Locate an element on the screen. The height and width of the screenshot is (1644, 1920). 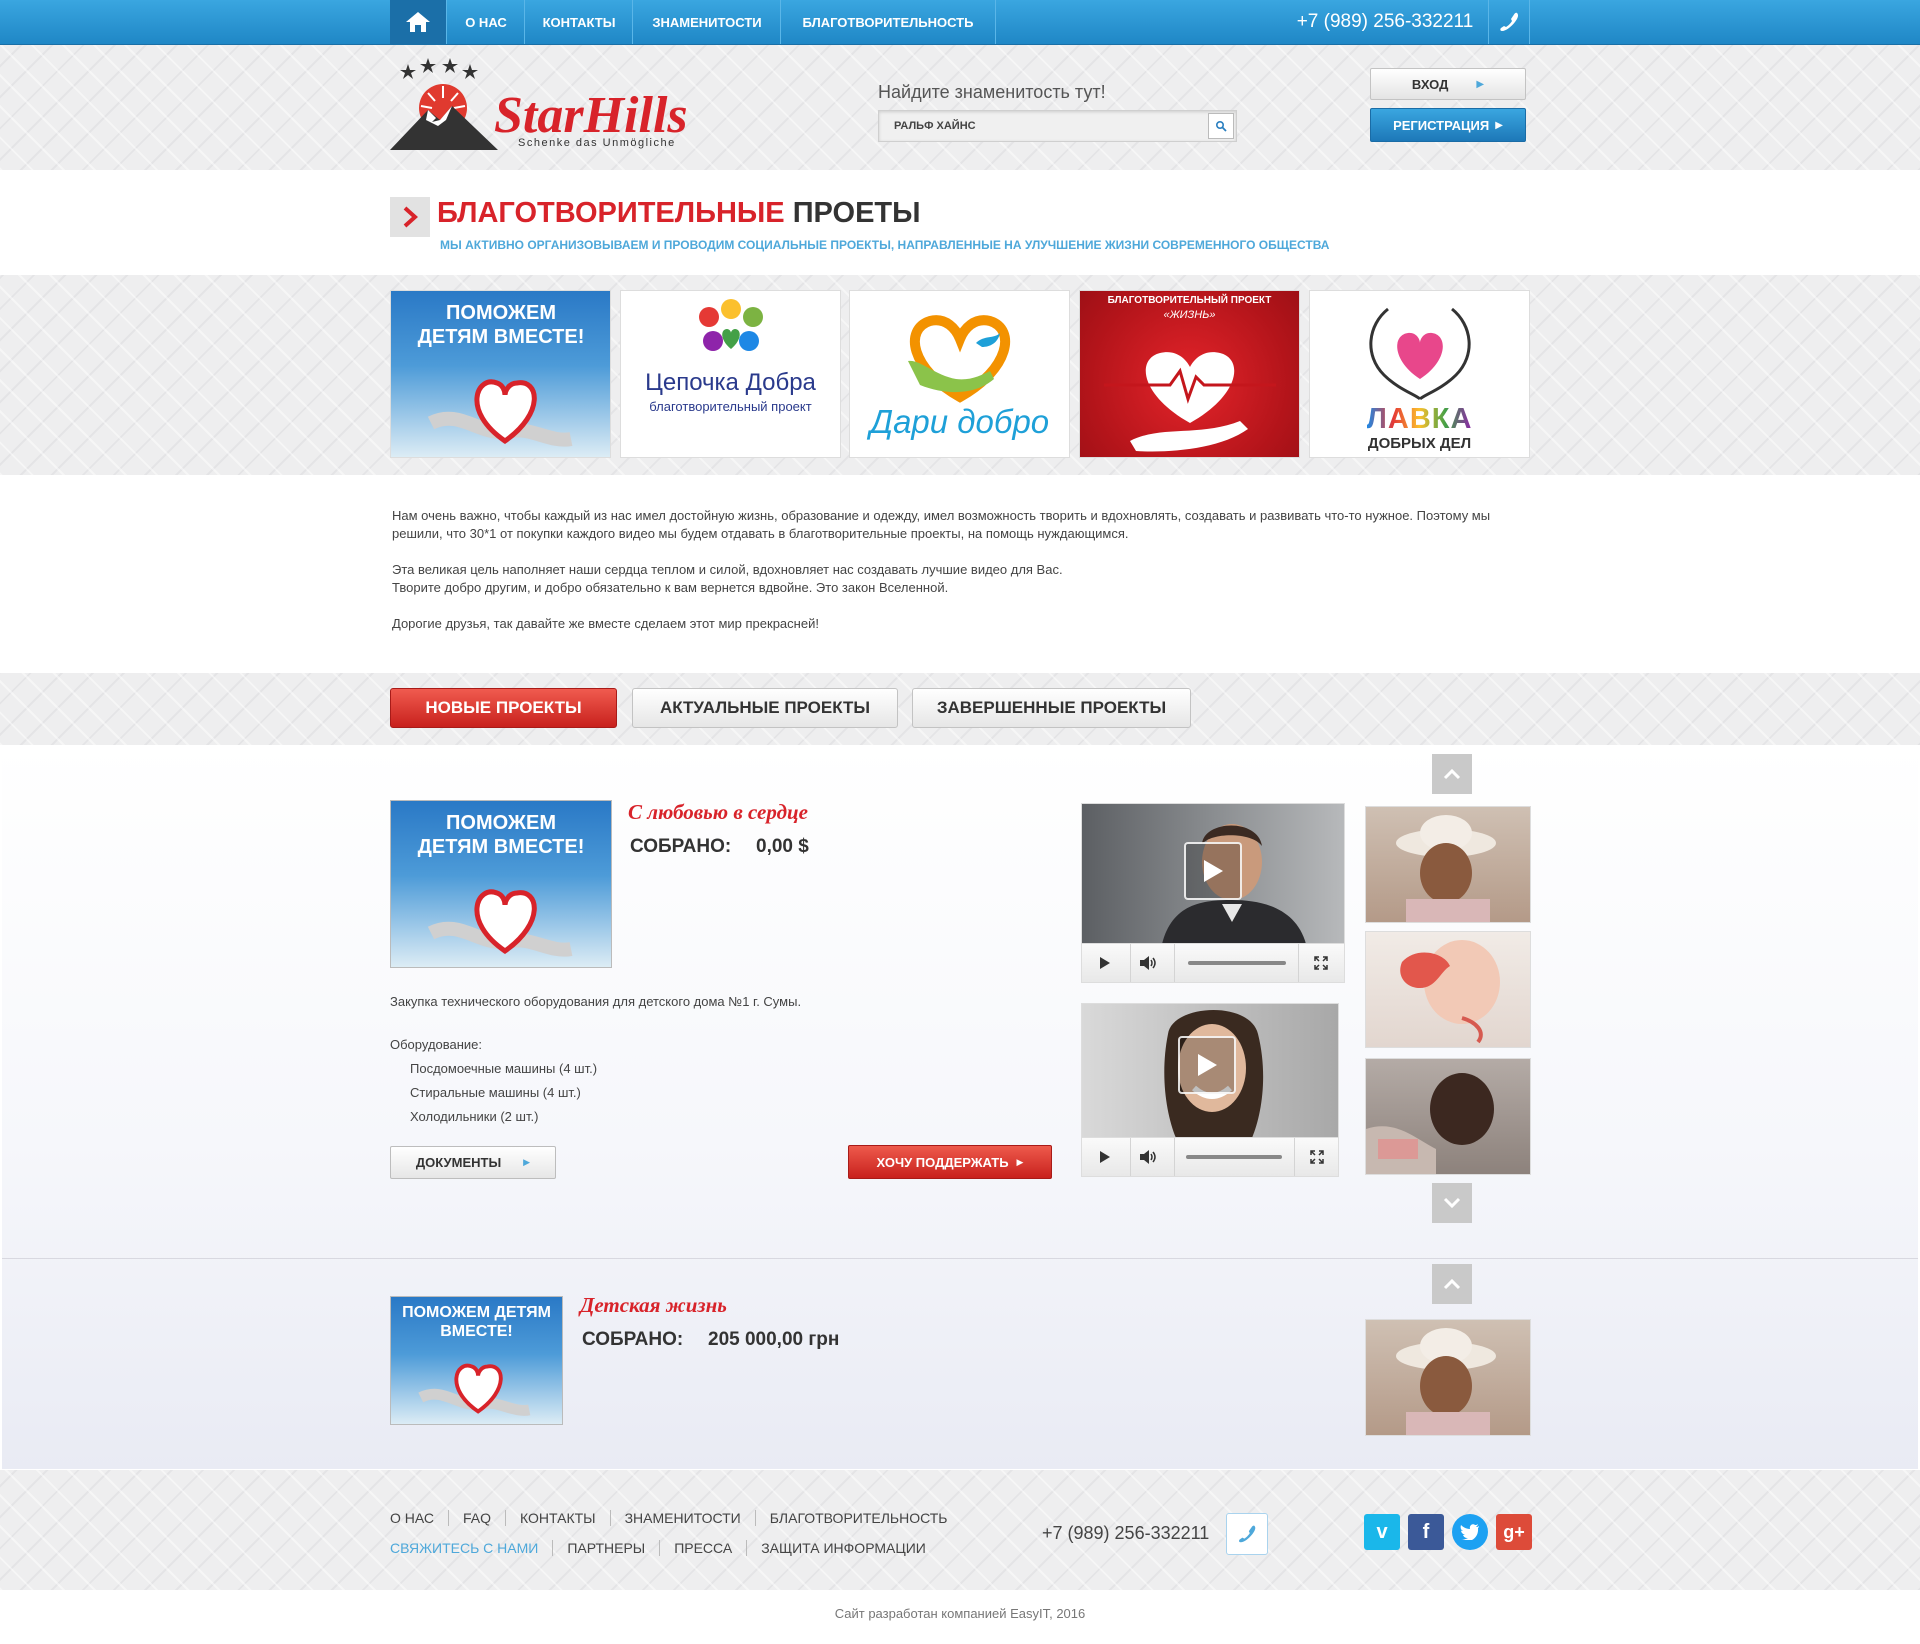
logo is located at coordinates (448, 108).